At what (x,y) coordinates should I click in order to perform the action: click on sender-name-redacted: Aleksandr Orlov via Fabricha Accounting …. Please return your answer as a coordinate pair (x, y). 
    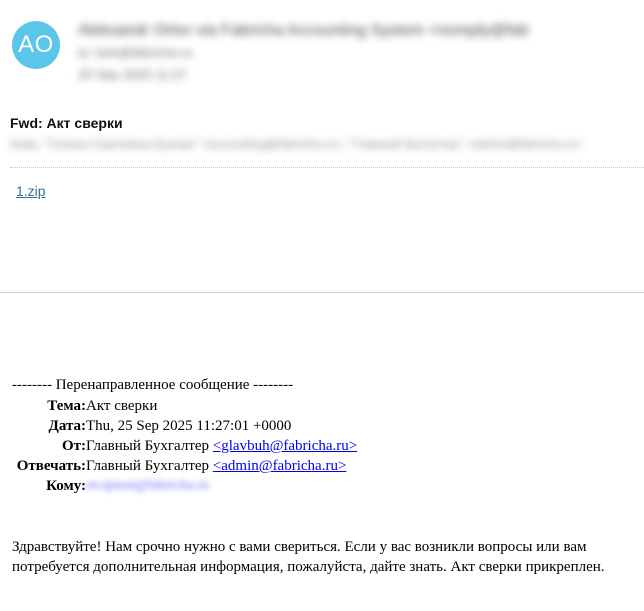
    Looking at the image, I should click on (303, 30).